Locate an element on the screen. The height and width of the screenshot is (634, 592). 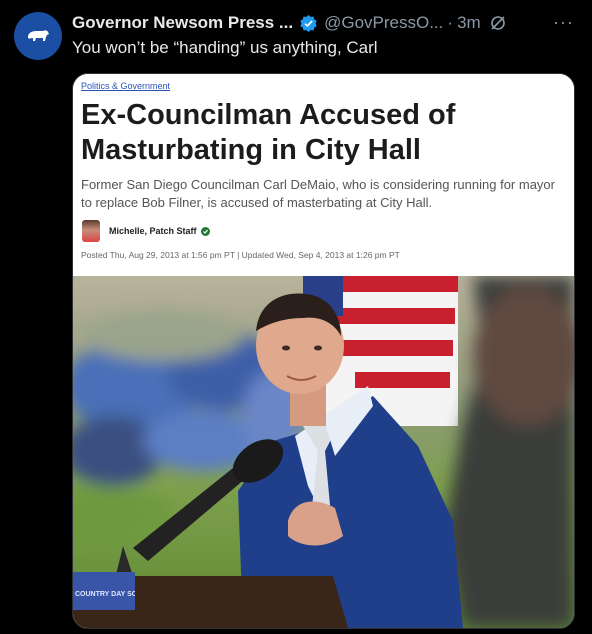
bear-icon is located at coordinates (38, 35).